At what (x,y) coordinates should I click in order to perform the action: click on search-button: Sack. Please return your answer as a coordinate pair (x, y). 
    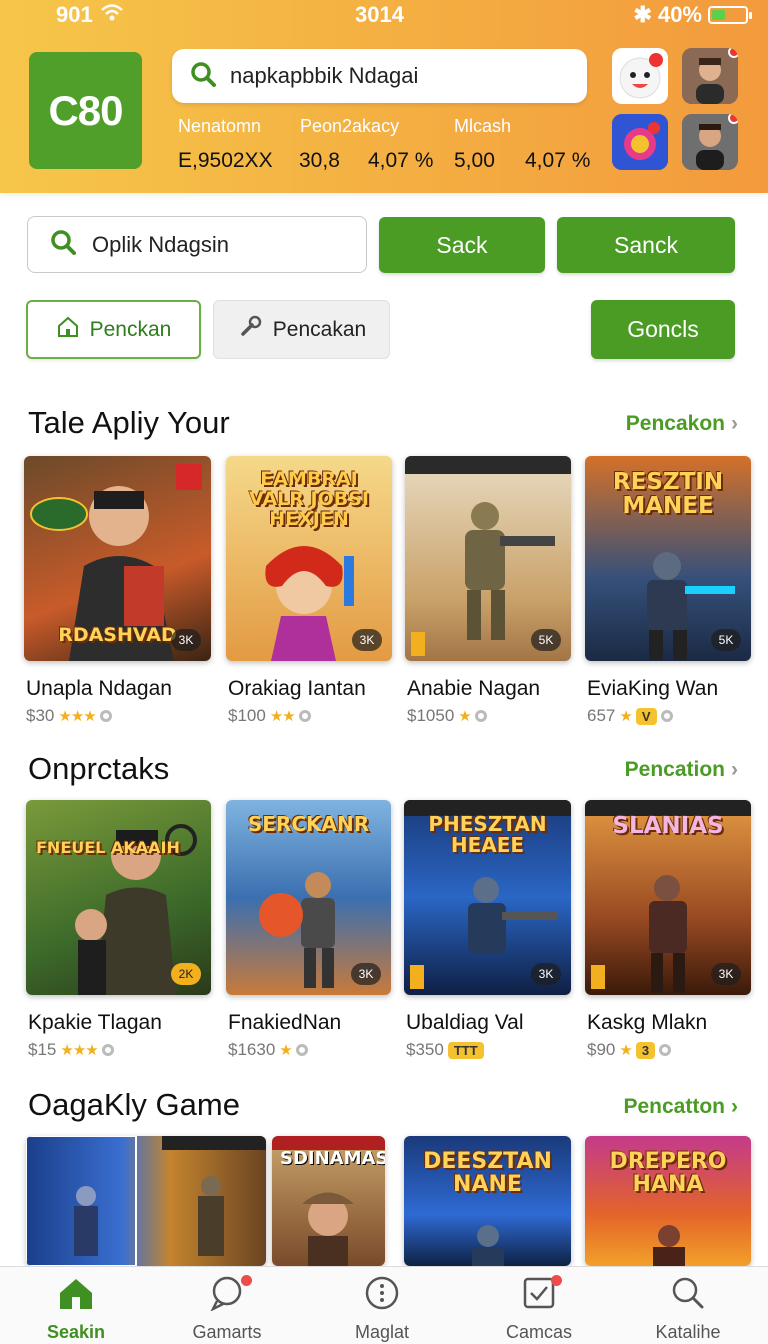
    Looking at the image, I should click on (462, 245).